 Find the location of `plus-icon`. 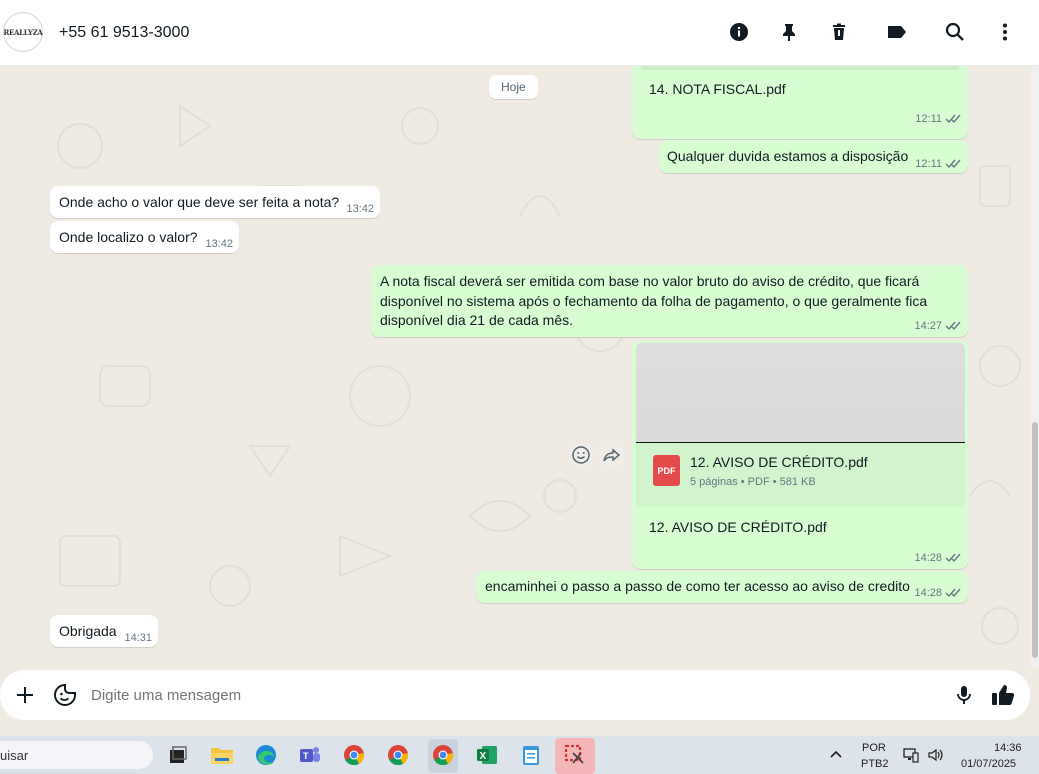

plus-icon is located at coordinates (25, 695).